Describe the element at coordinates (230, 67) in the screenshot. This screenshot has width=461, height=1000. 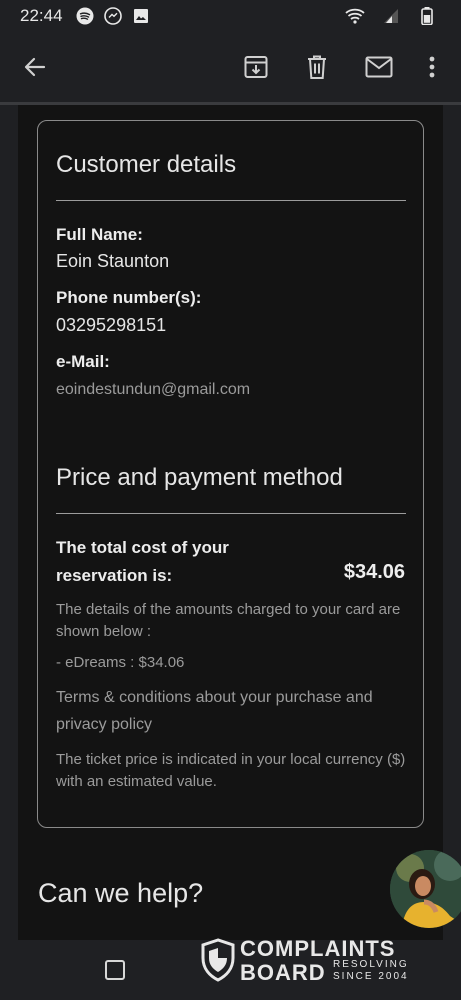
I see `email-toolbar` at that location.